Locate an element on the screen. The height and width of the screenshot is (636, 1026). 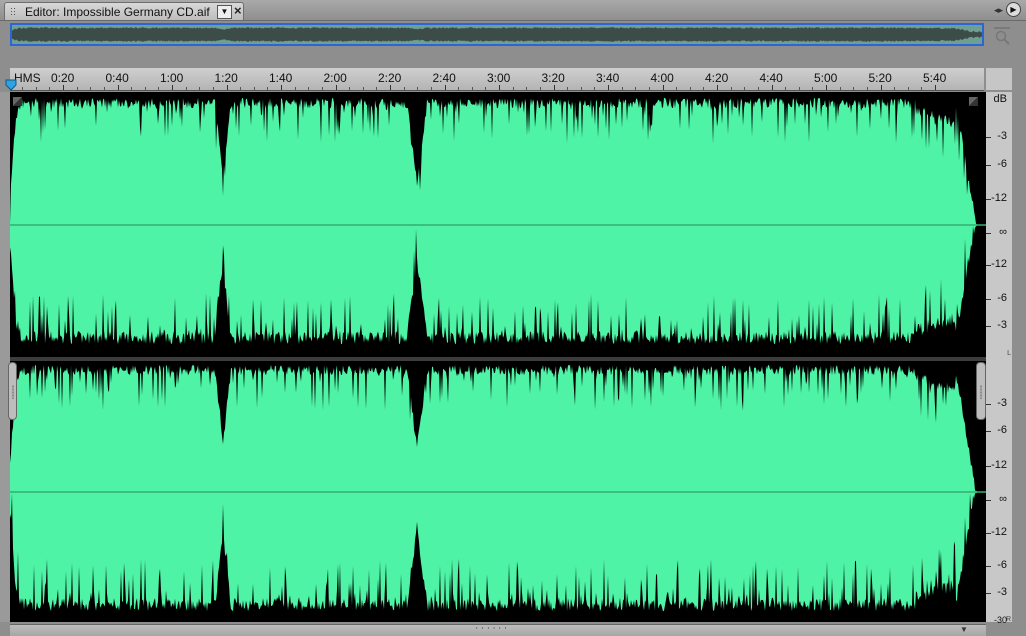
fade-in-handle is located at coordinates (17, 101).